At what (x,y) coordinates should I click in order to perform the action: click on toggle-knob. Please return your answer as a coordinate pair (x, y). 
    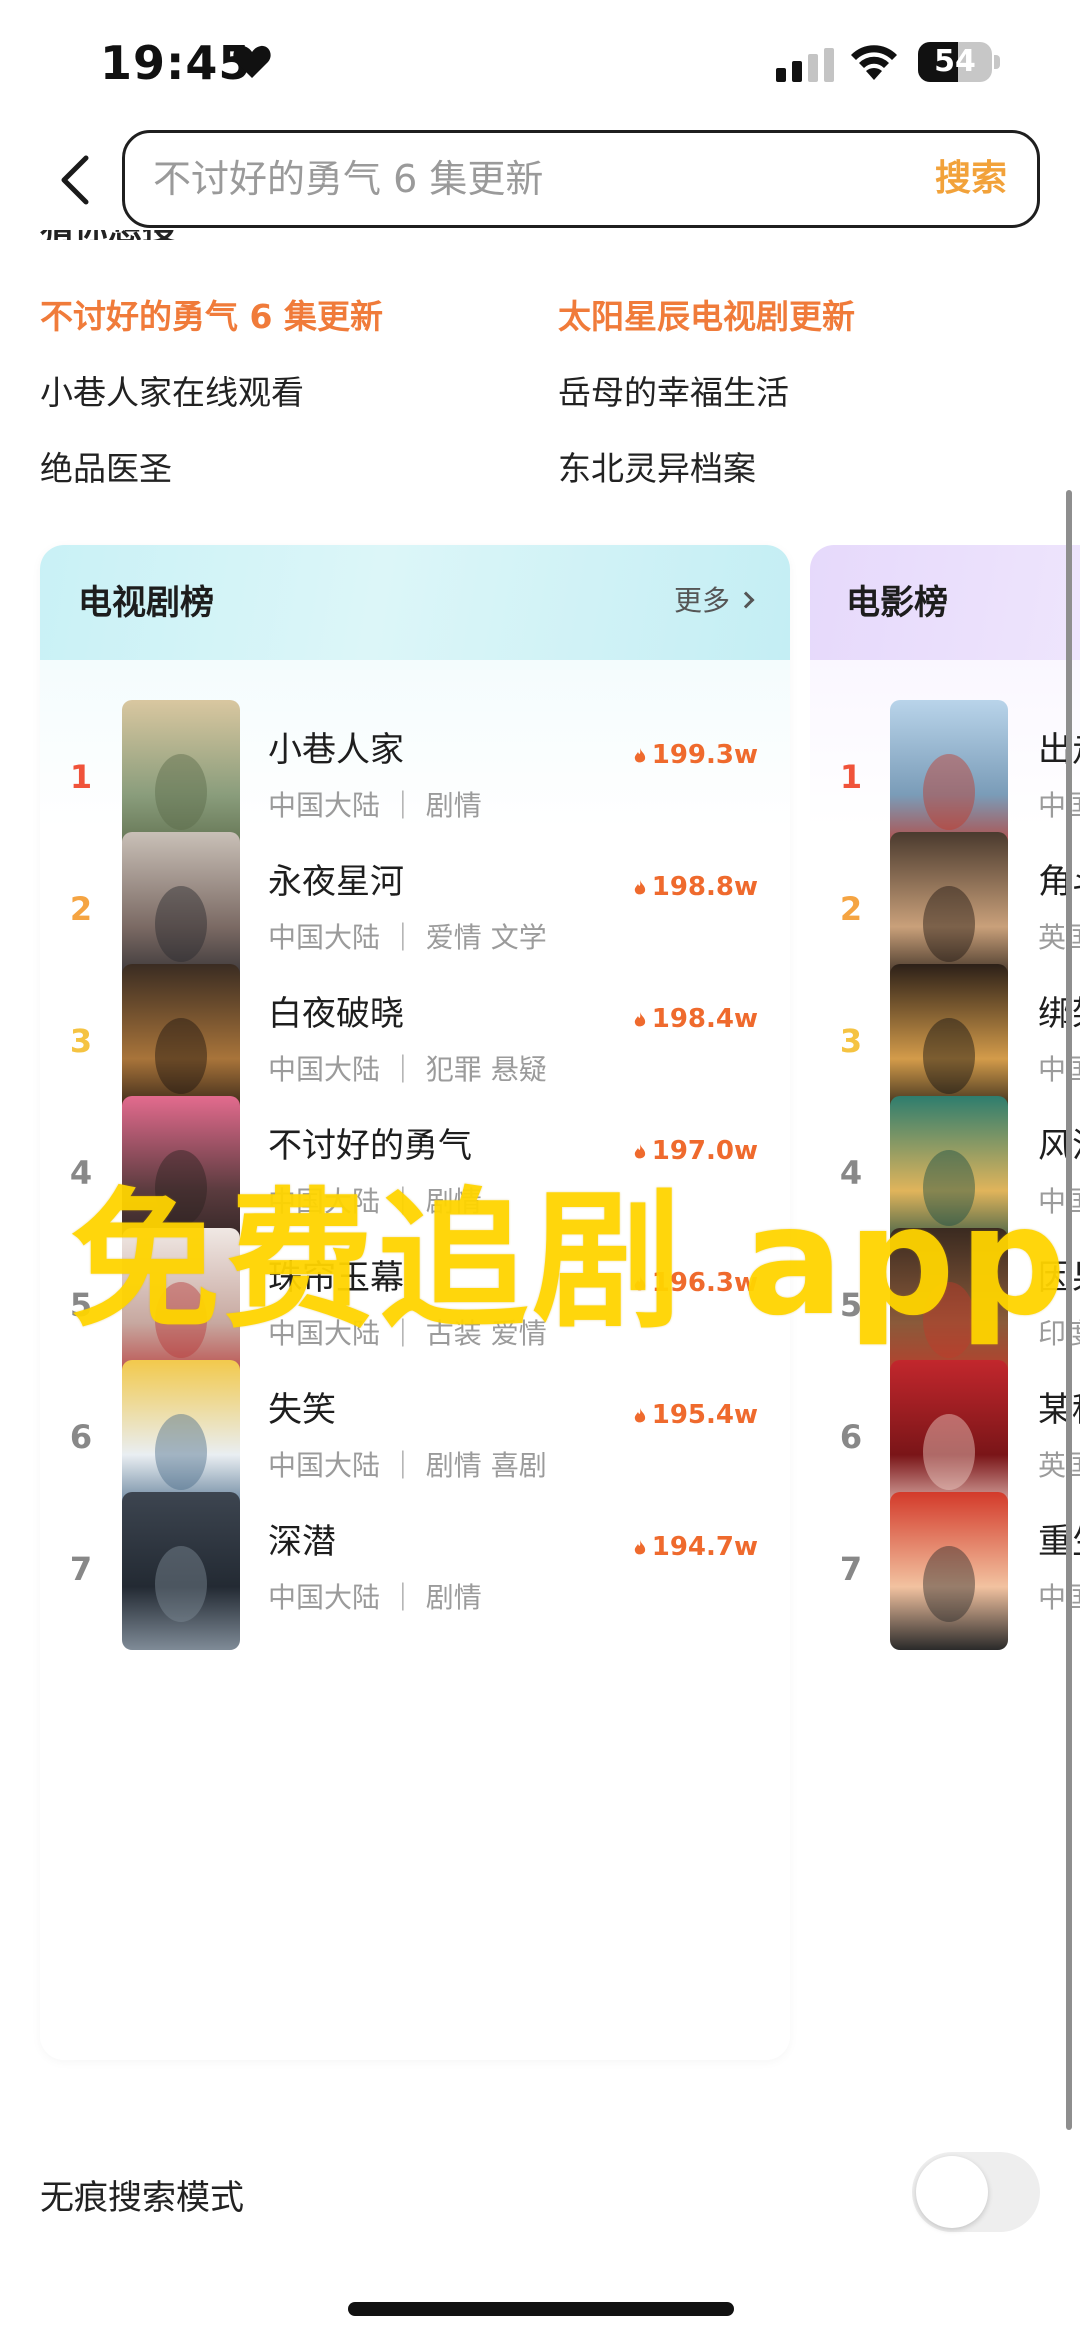
    Looking at the image, I should click on (952, 2192).